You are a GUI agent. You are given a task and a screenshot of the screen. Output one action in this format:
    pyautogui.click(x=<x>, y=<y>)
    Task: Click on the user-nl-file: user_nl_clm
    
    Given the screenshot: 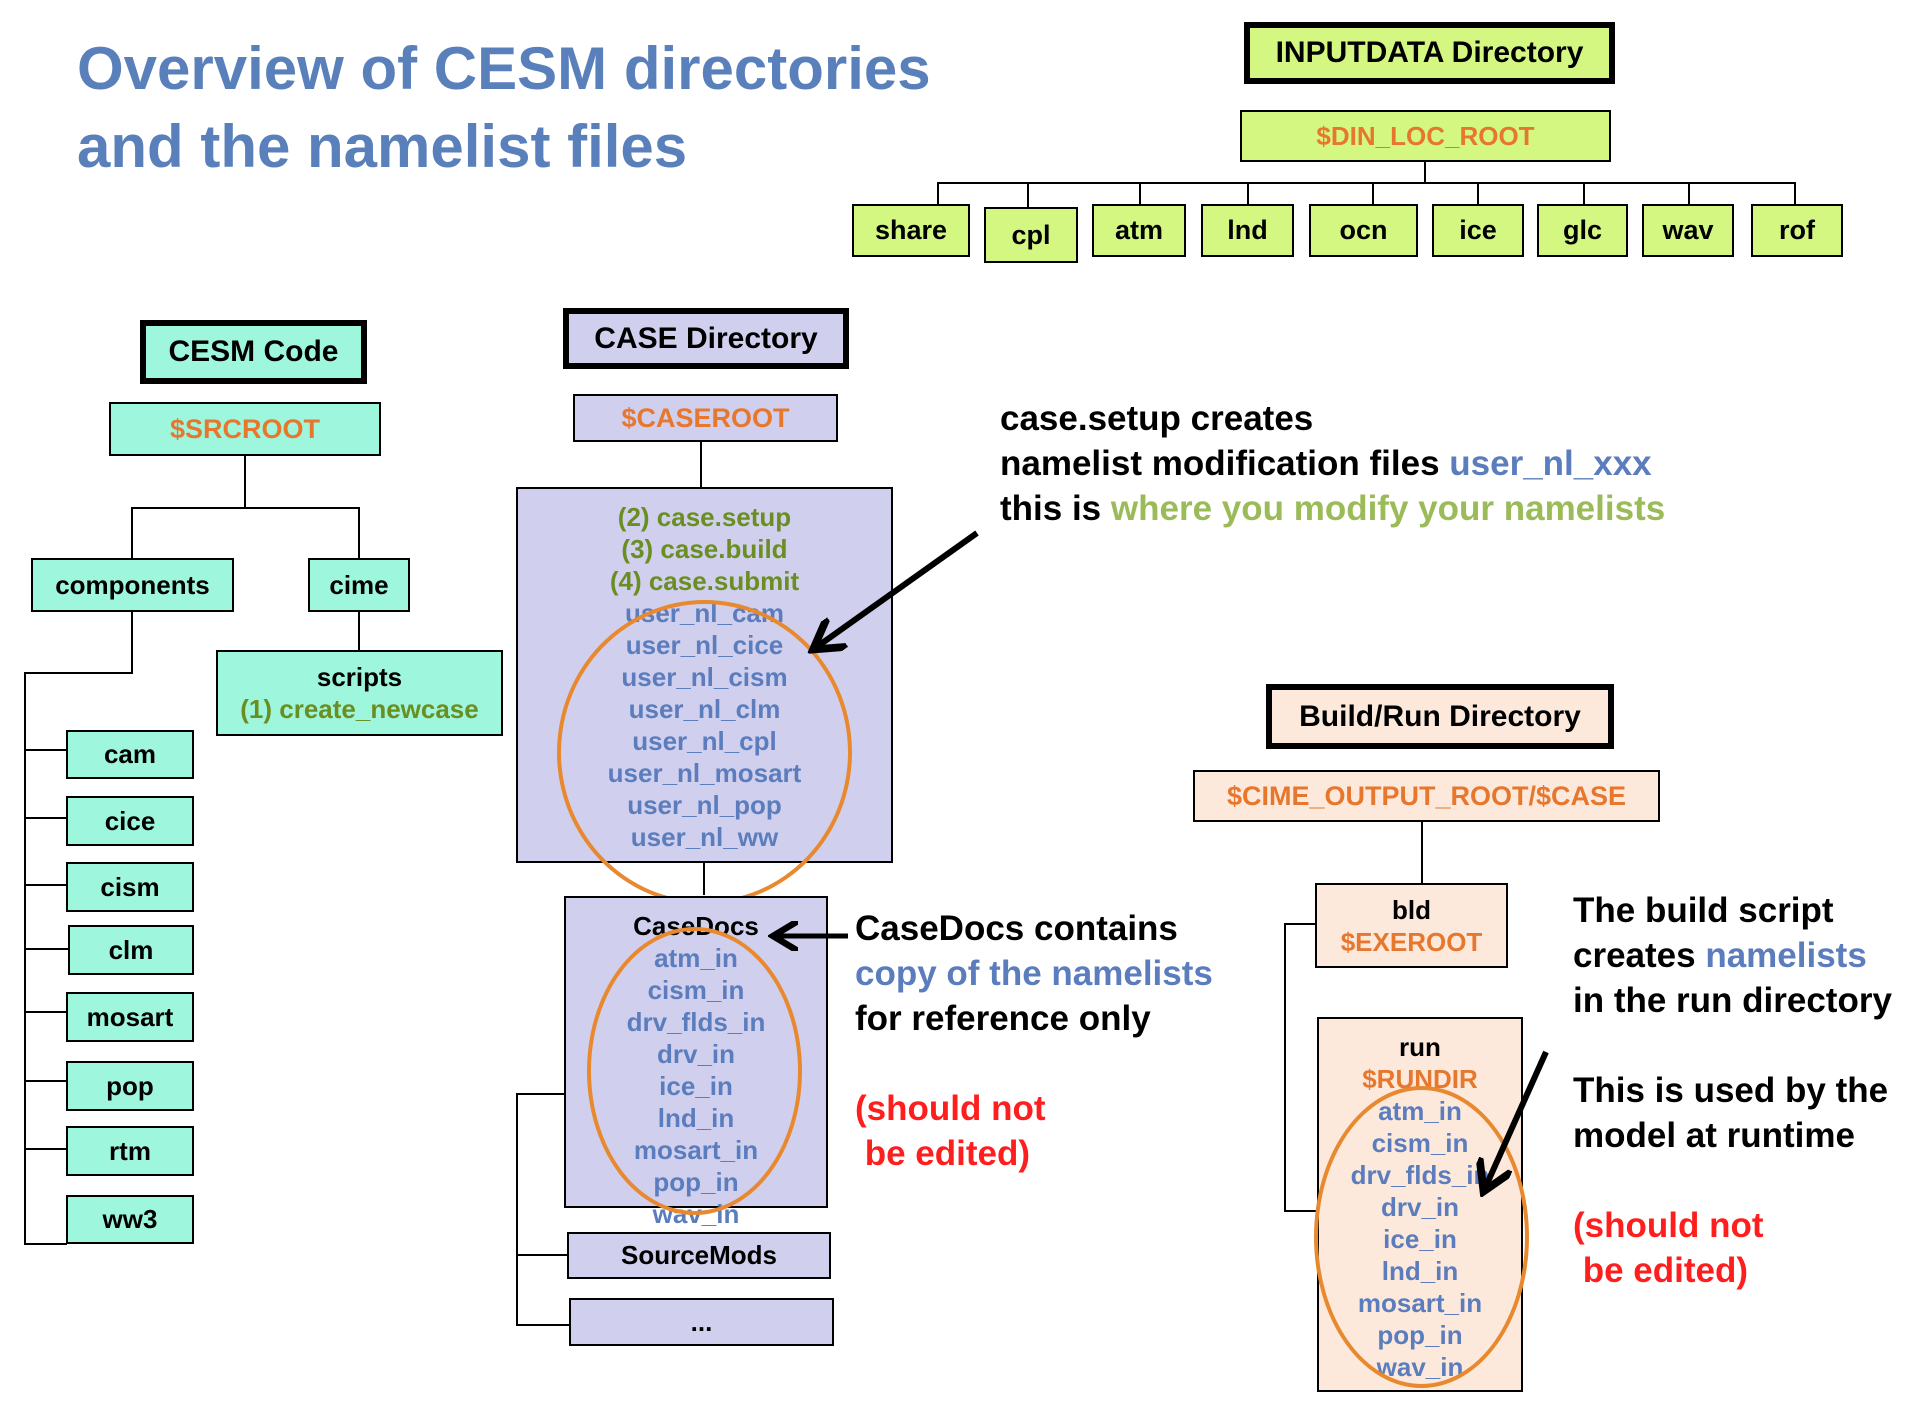 What is the action you would take?
    pyautogui.click(x=705, y=709)
    